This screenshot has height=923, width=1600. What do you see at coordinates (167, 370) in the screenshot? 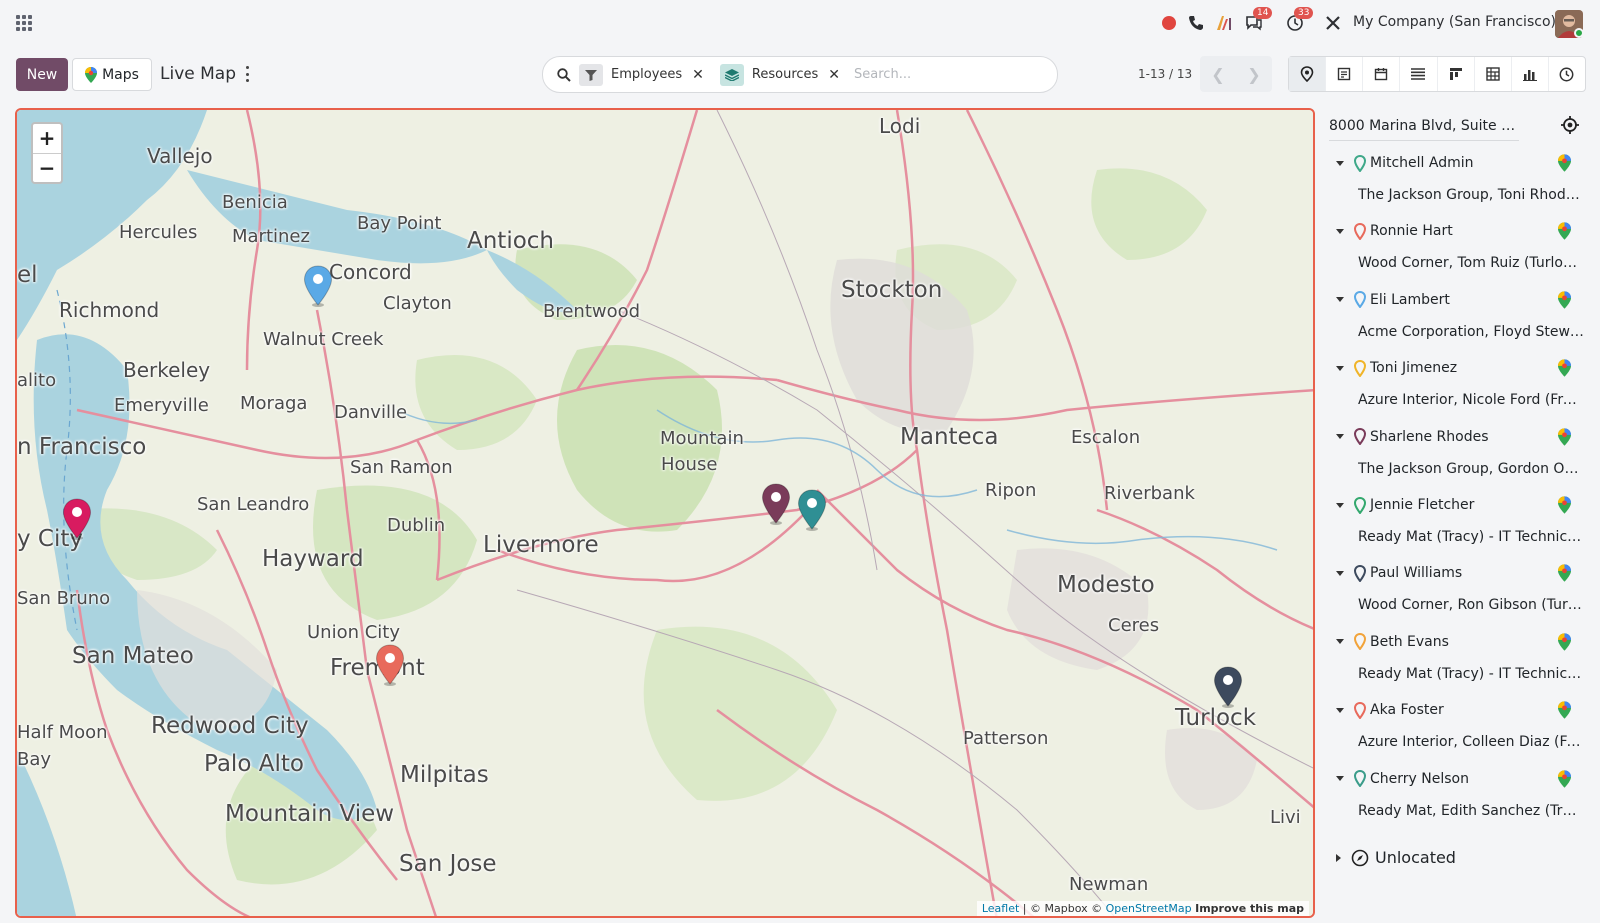
I see `map-place-label: Berkeley` at bounding box center [167, 370].